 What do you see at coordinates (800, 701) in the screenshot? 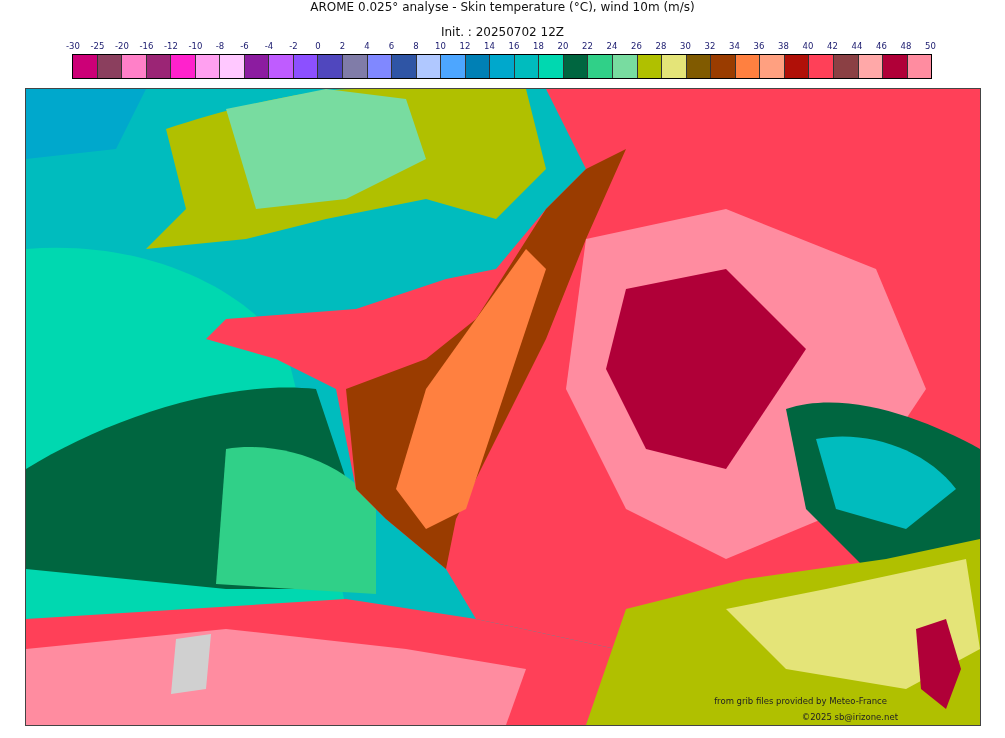
I see `credit-text: from grib files provided by Meteo-France` at bounding box center [800, 701].